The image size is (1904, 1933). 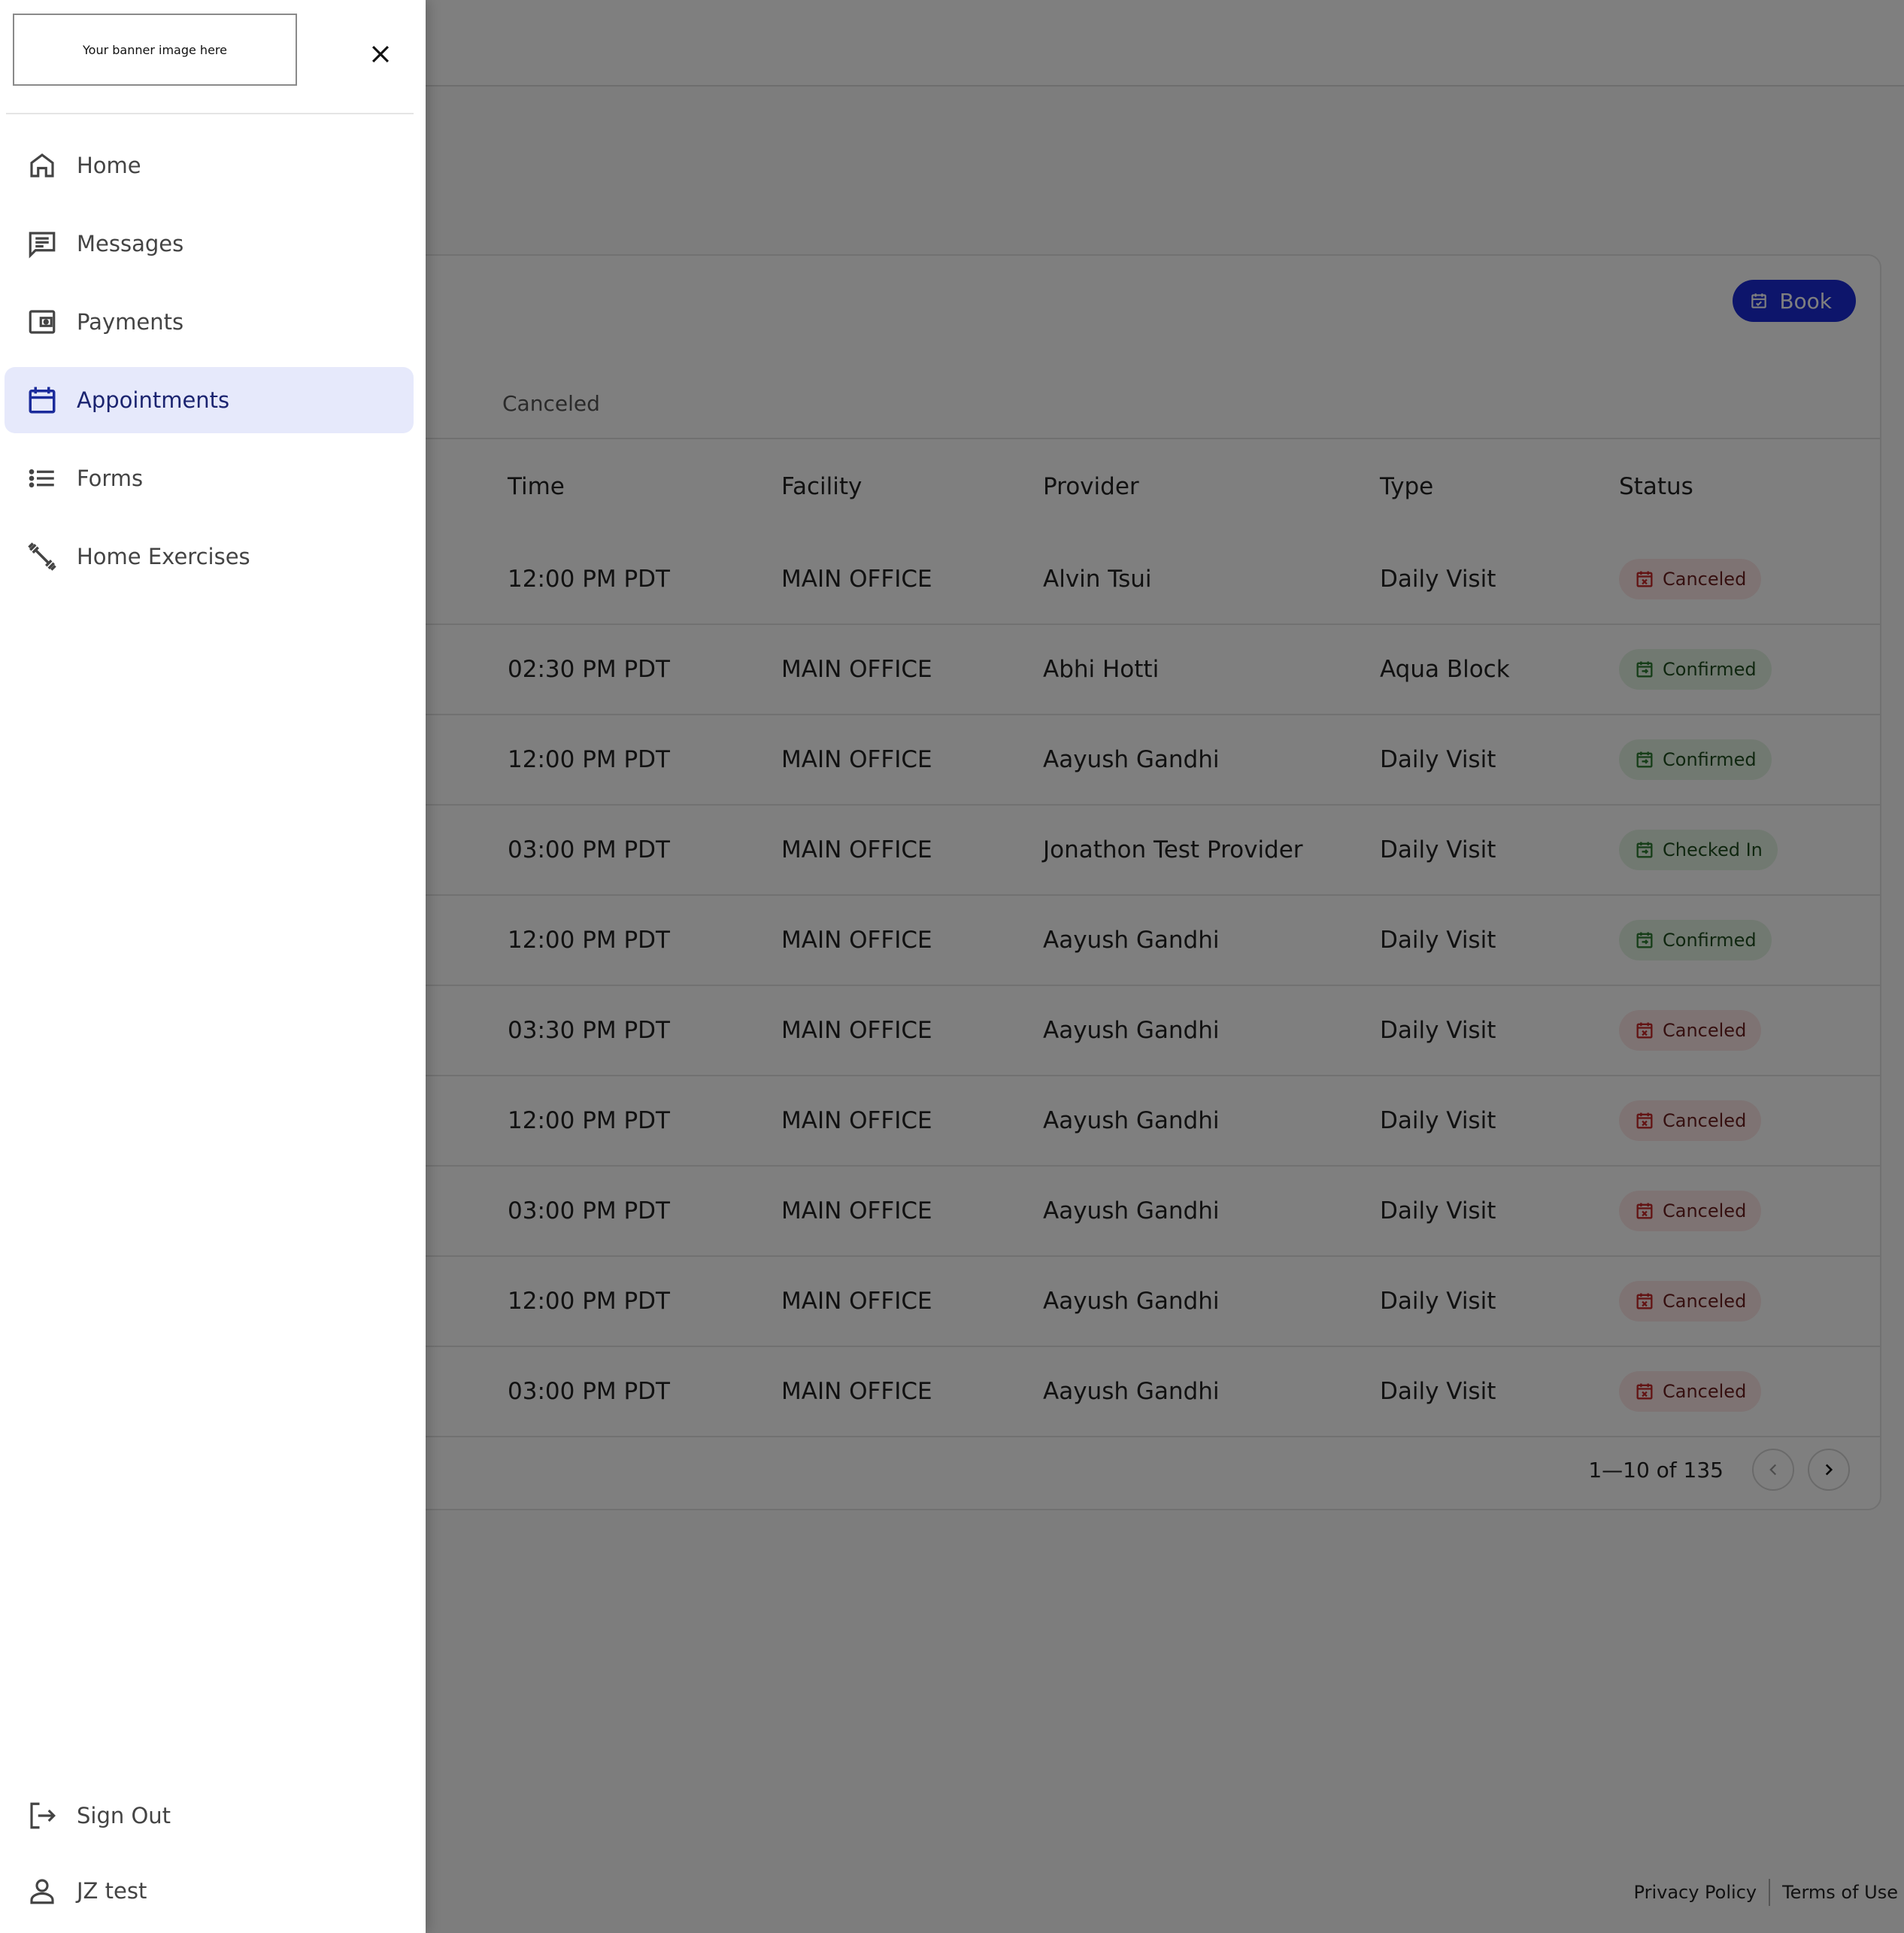 I want to click on nav-item-messages: Messages, so click(x=209, y=244).